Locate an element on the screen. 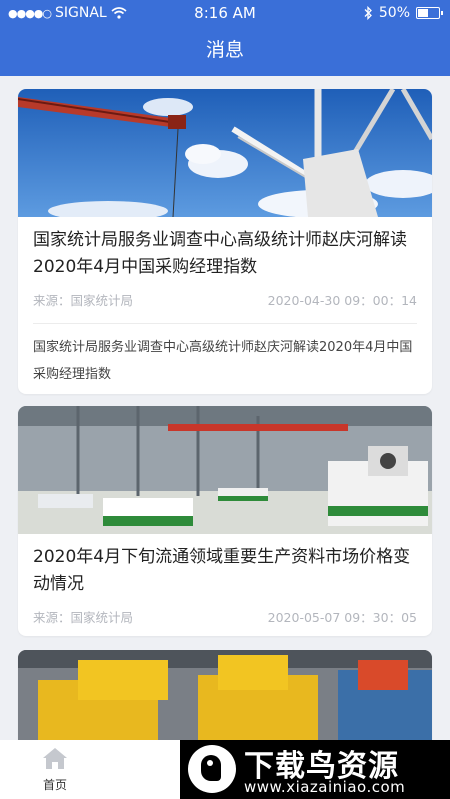 This screenshot has width=450, height=799. article-meta: 来源：国家统计局 2020-04-30 09：00：14 is located at coordinates (225, 299).